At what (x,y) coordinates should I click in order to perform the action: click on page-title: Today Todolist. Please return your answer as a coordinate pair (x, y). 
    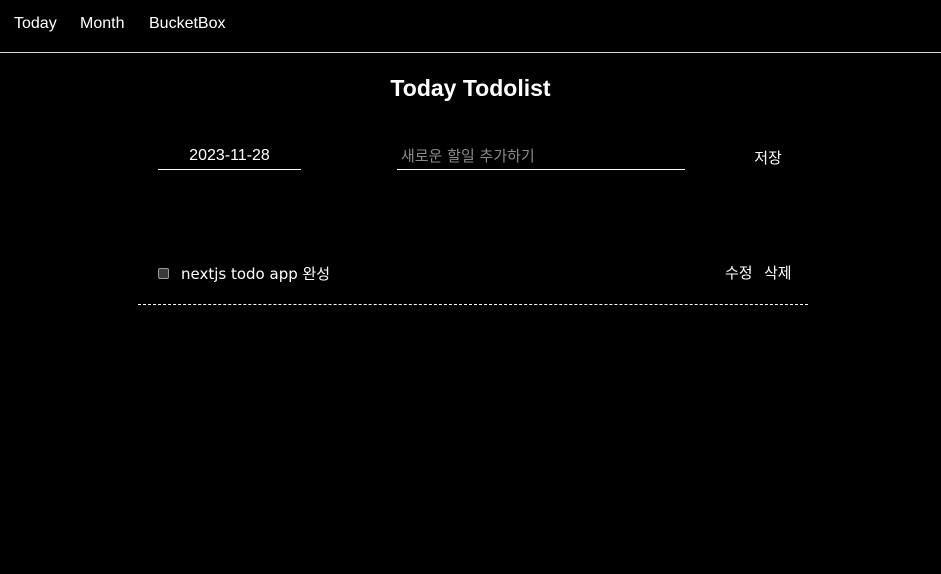
    Looking at the image, I should click on (470, 88).